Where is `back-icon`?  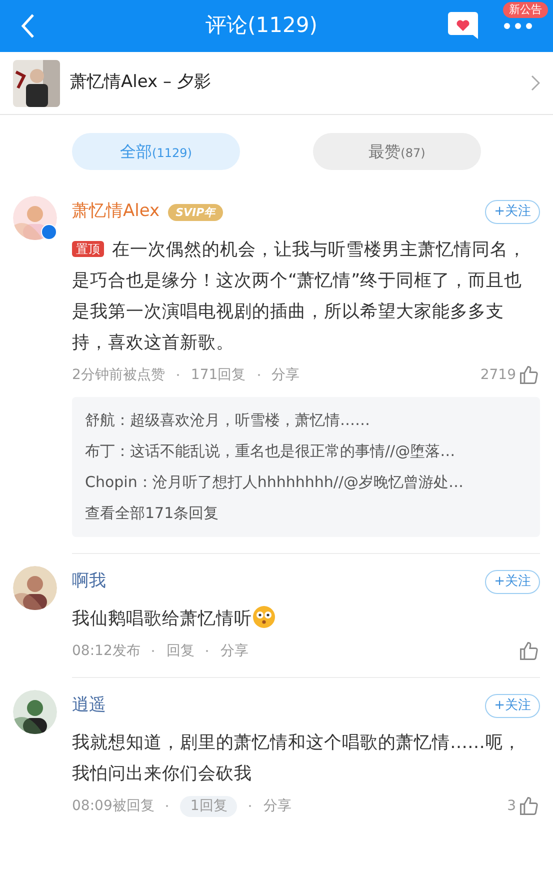 back-icon is located at coordinates (28, 26).